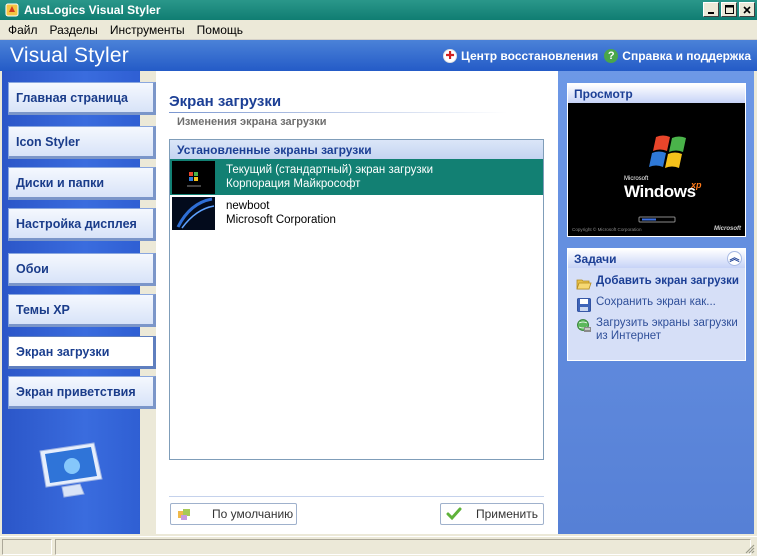  What do you see at coordinates (696, 185) in the screenshot?
I see `preview-logo-sup: xp` at bounding box center [696, 185].